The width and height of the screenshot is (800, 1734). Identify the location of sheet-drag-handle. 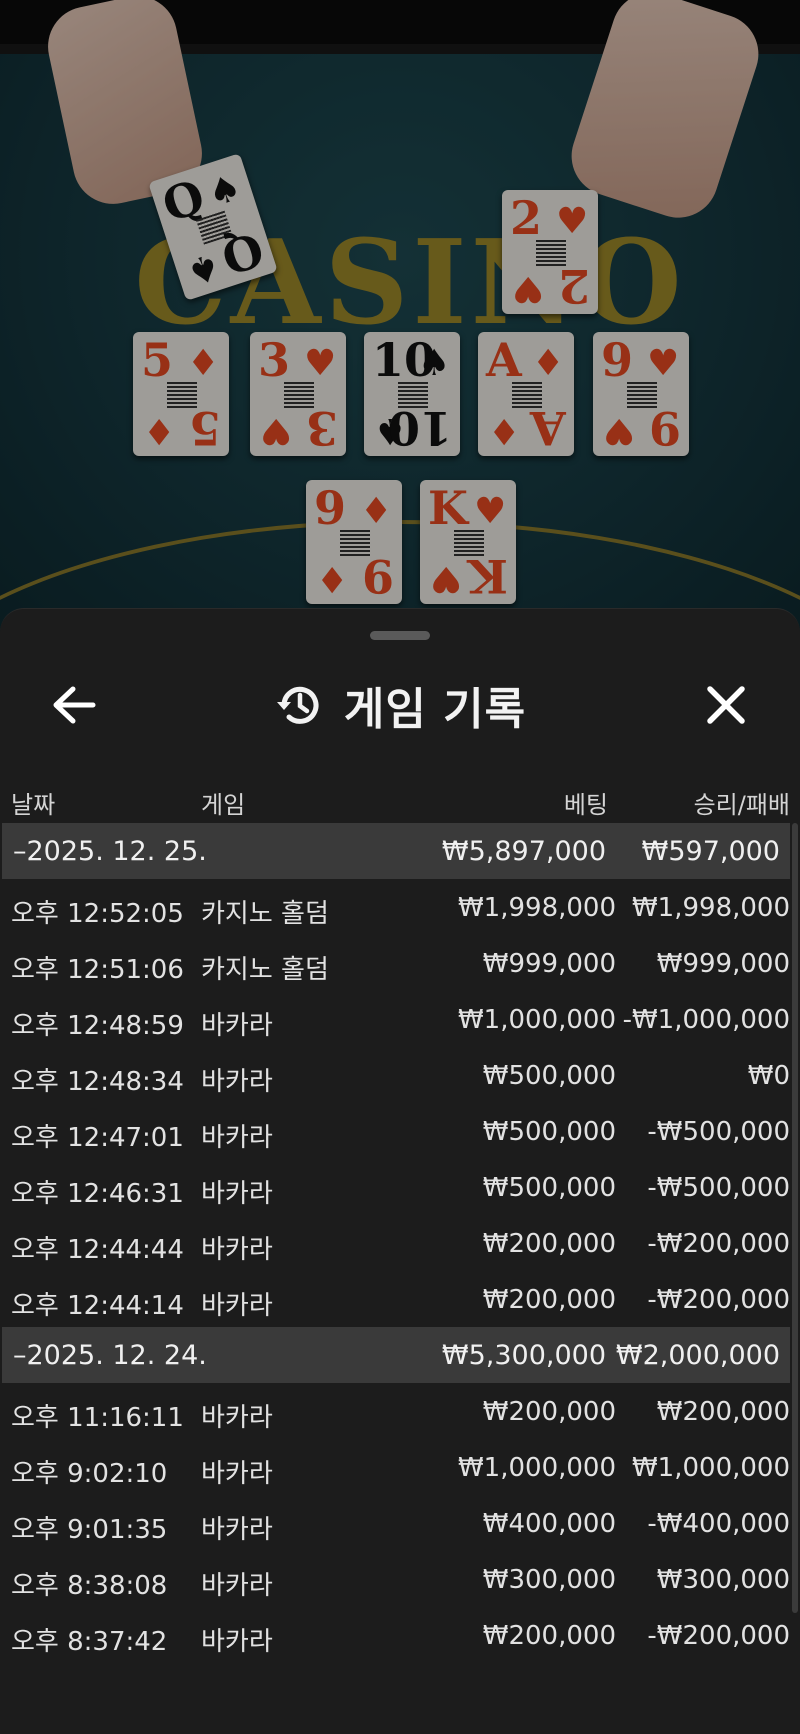
(400, 635).